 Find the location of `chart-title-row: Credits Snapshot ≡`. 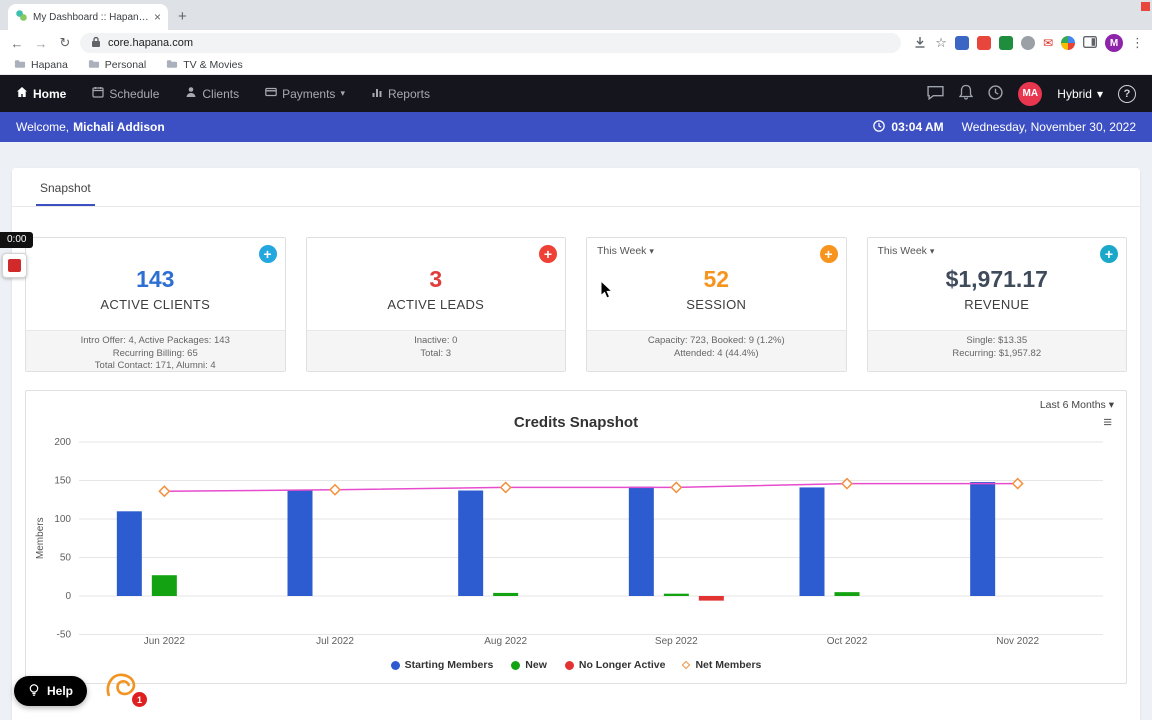

chart-title-row: Credits Snapshot ≡ is located at coordinates (576, 425).